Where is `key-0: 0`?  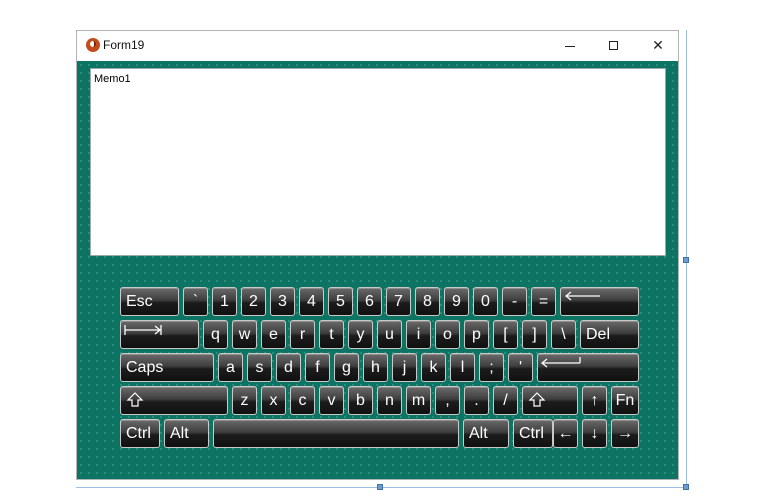 key-0: 0 is located at coordinates (485, 301).